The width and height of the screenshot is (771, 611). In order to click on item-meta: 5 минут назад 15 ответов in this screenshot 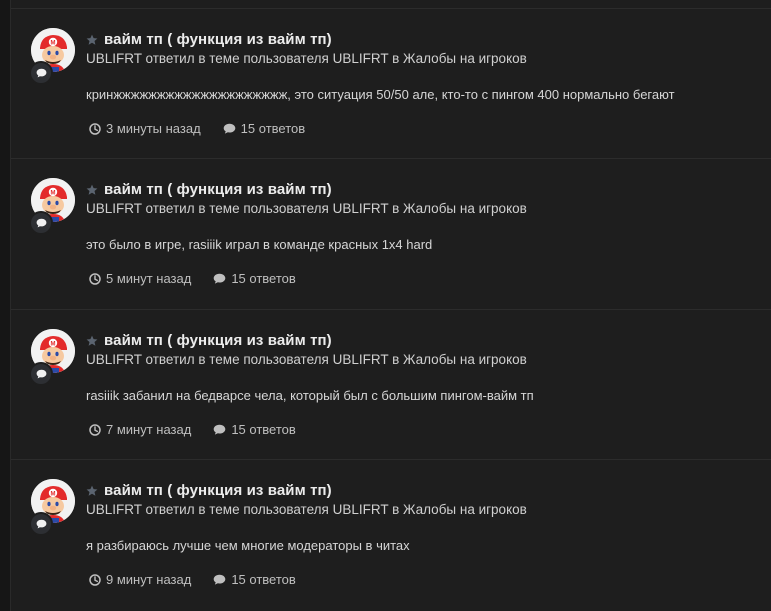, I will do `click(192, 278)`.